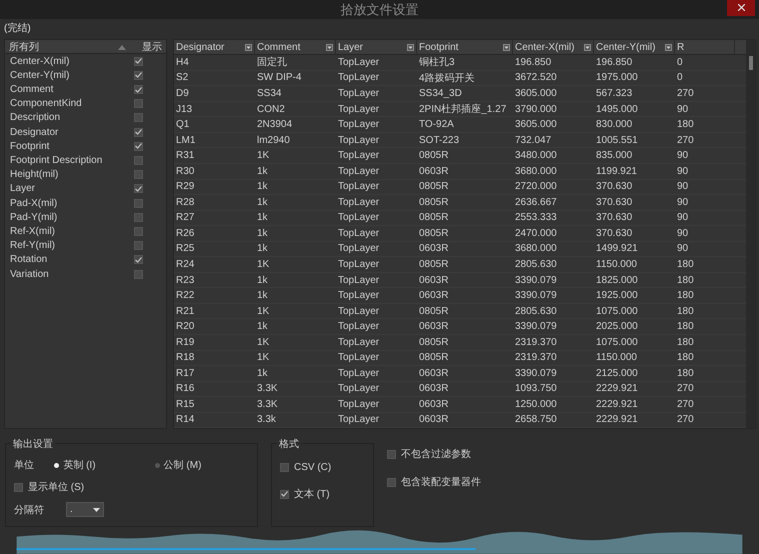 Image resolution: width=759 pixels, height=554 pixels. Describe the element at coordinates (122, 47) in the screenshot. I see `sort-icon` at that location.